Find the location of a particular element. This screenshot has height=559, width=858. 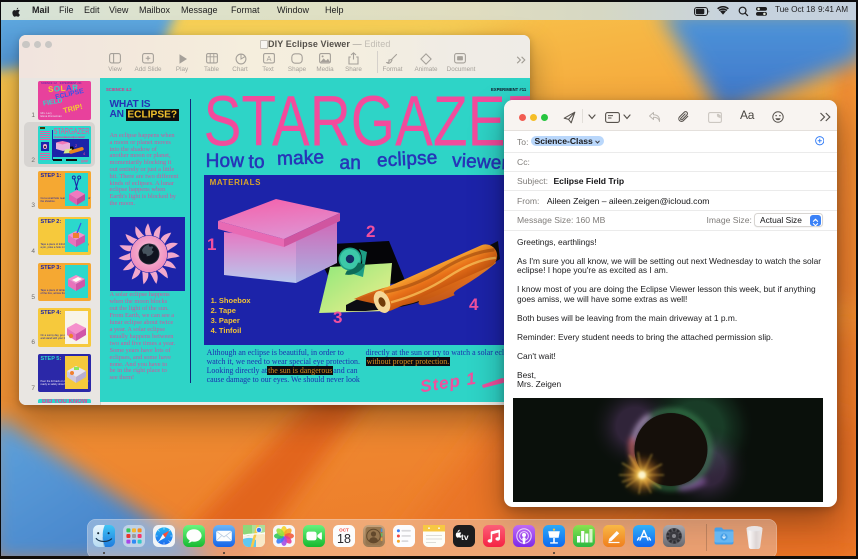

svg-text: How to make an eclipse viewer! is located at coordinates (69, 137).